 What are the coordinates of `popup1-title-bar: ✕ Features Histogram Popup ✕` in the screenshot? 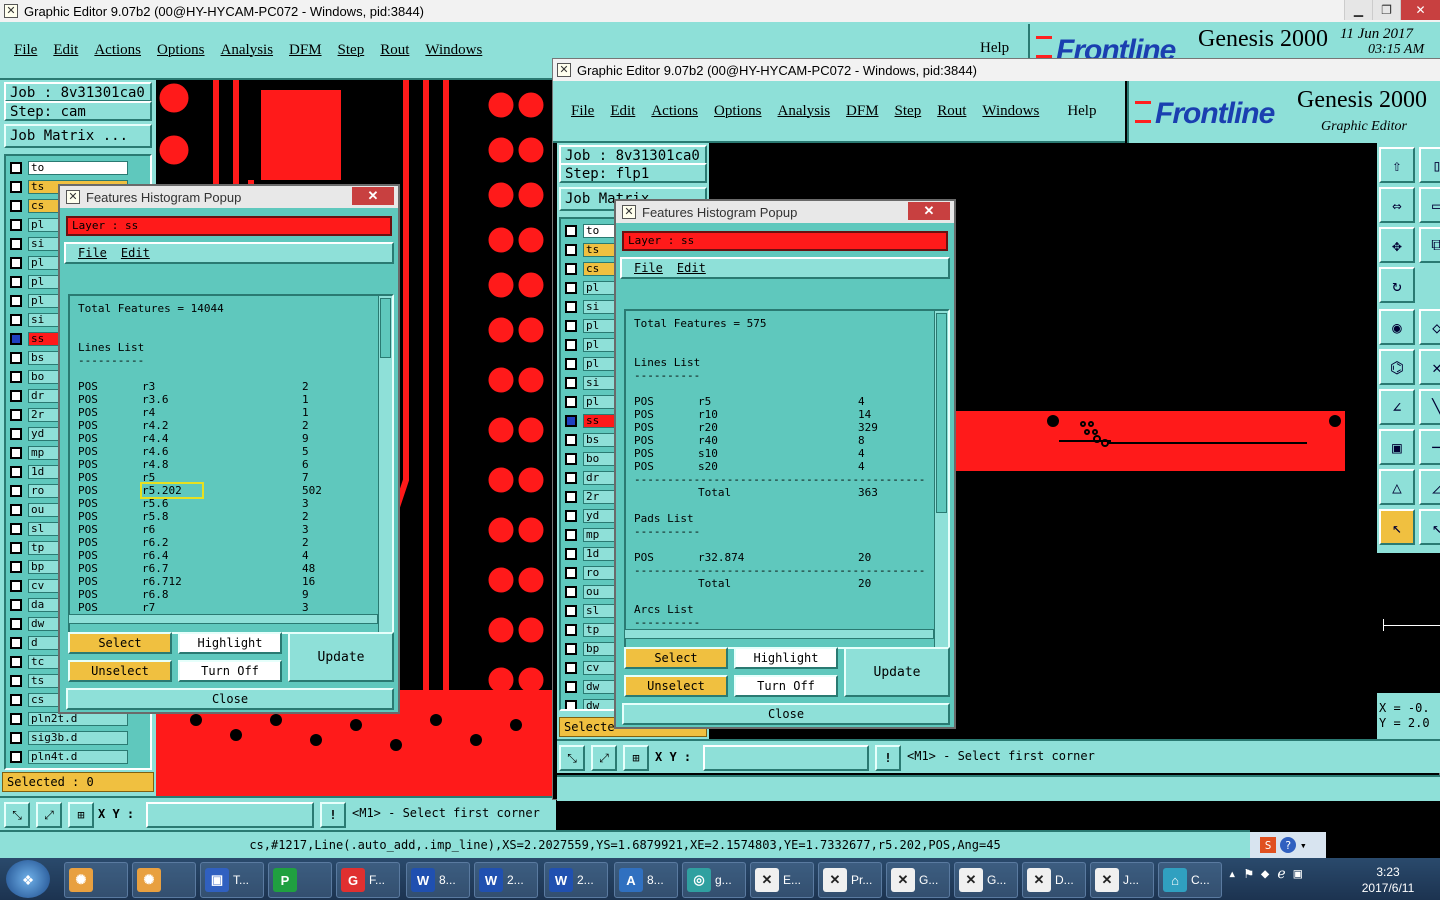 It's located at (229, 197).